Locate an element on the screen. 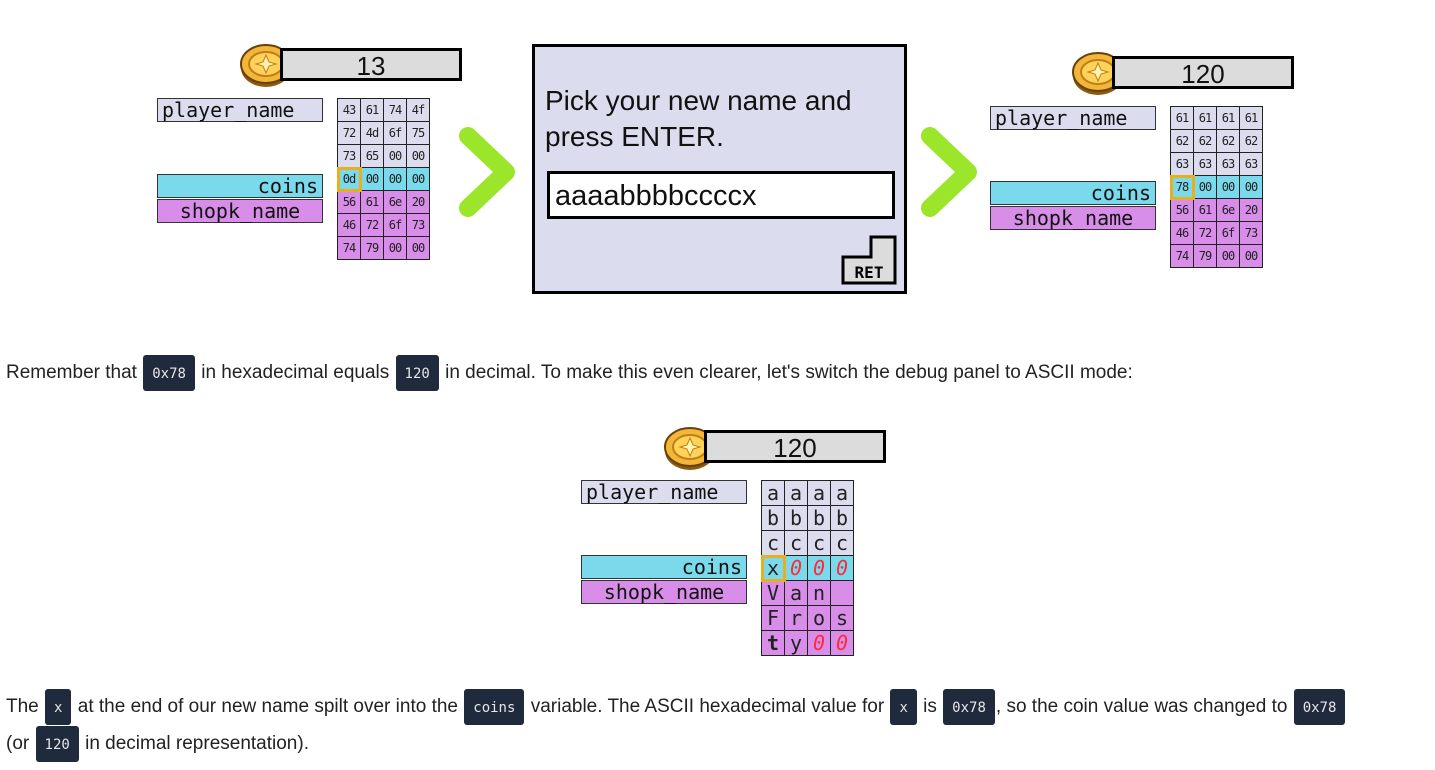 This screenshot has height=770, width=1435. memory-row-shopk: ty00 is located at coordinates (807, 643).